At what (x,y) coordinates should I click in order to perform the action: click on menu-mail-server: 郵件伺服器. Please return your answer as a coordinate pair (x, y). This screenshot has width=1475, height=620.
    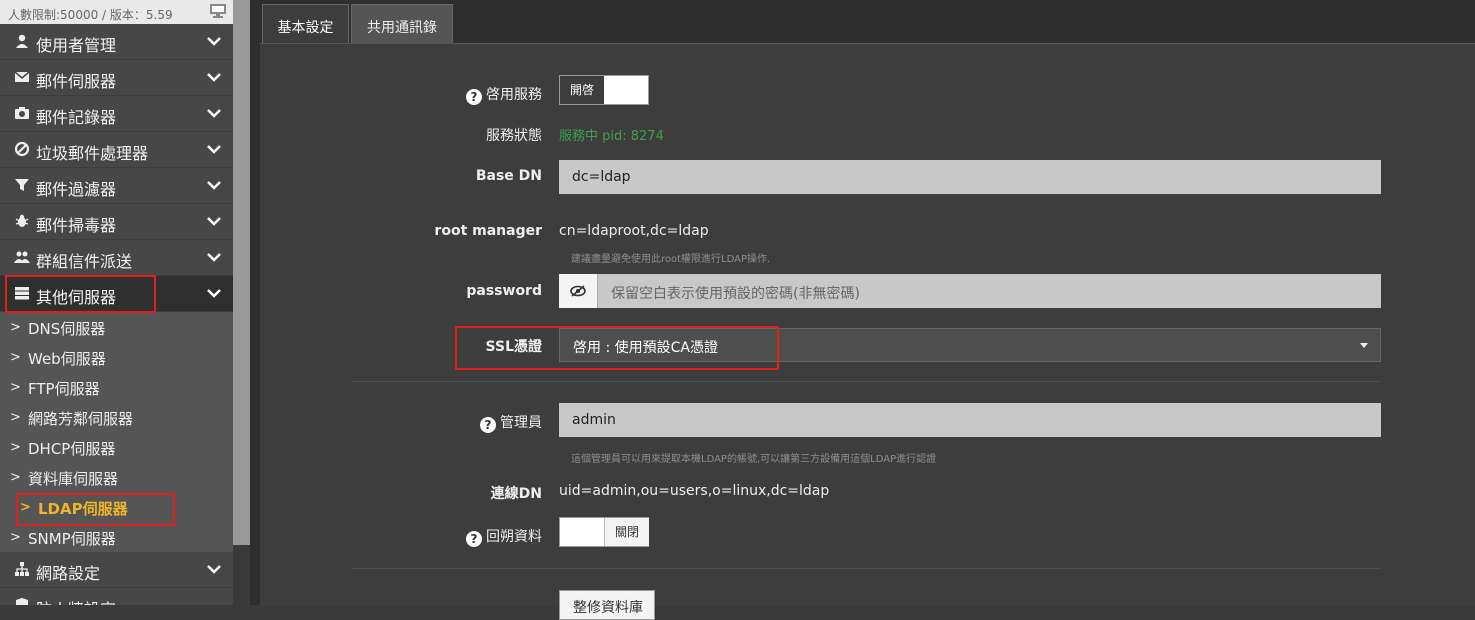
    Looking at the image, I should click on (116, 78).